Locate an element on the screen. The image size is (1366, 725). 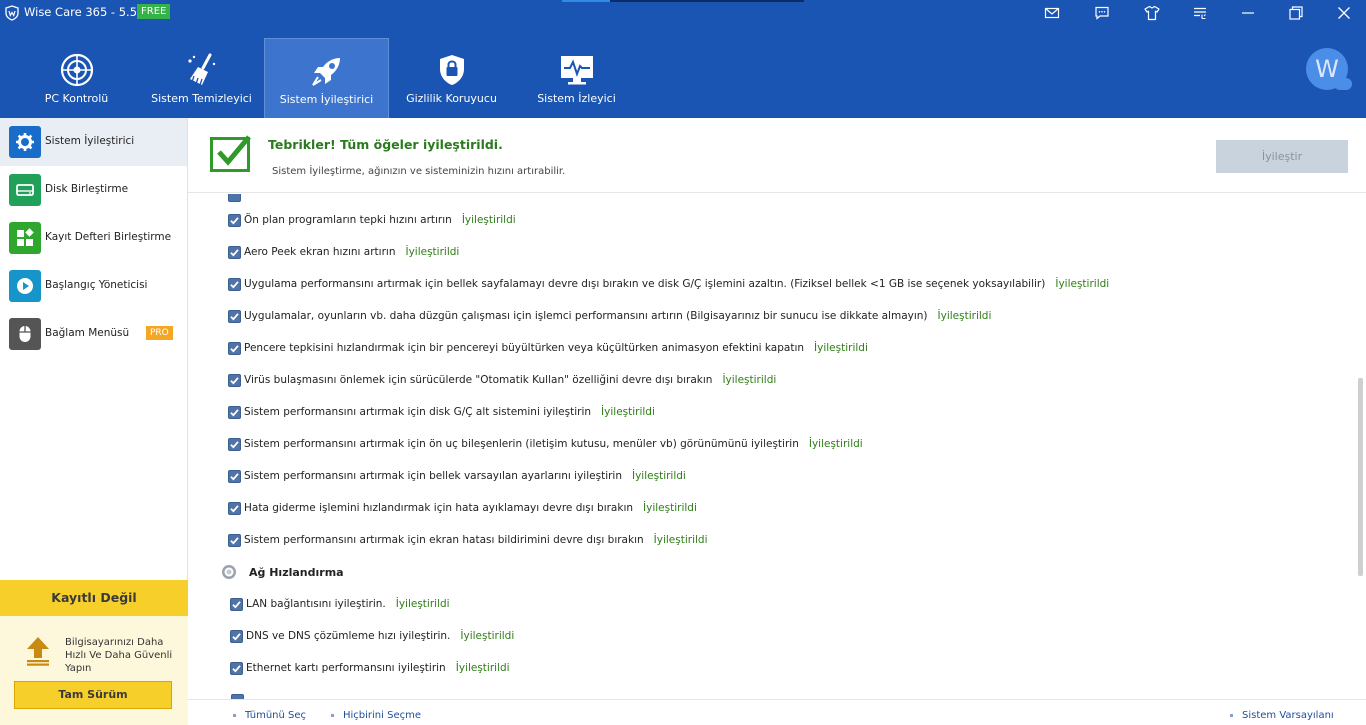
skin-button is located at coordinates (1152, 13).